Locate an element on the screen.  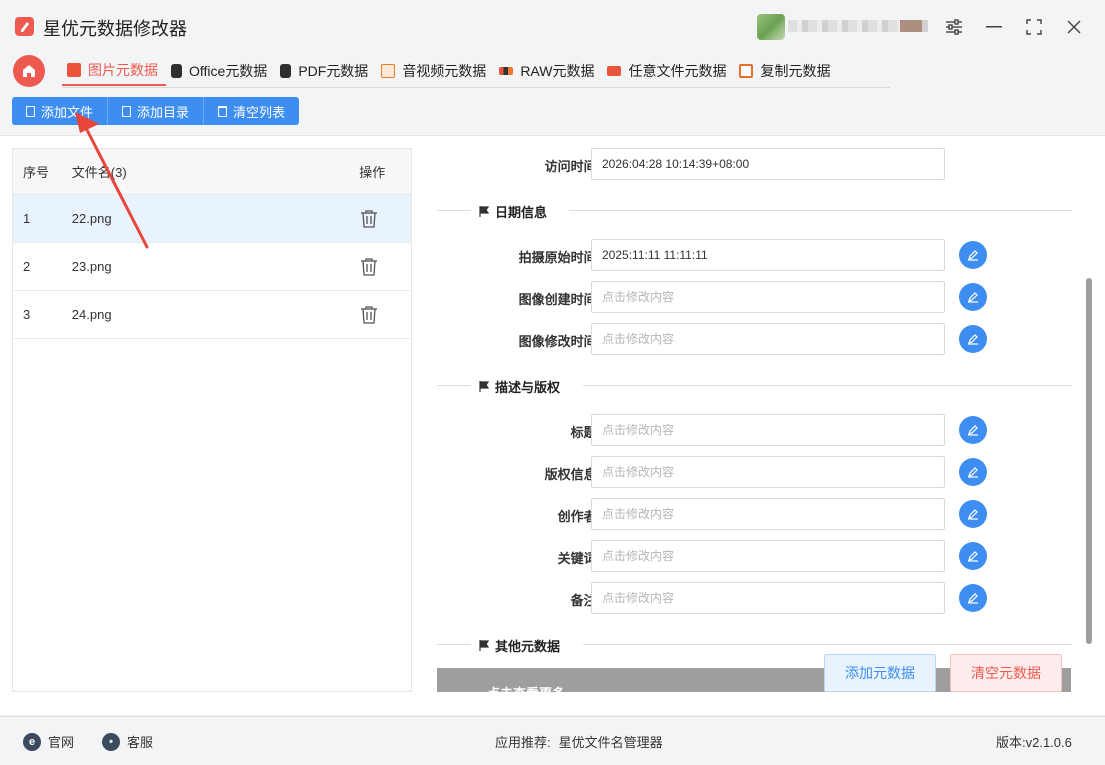
header-index: 序号 is located at coordinates (36, 172).